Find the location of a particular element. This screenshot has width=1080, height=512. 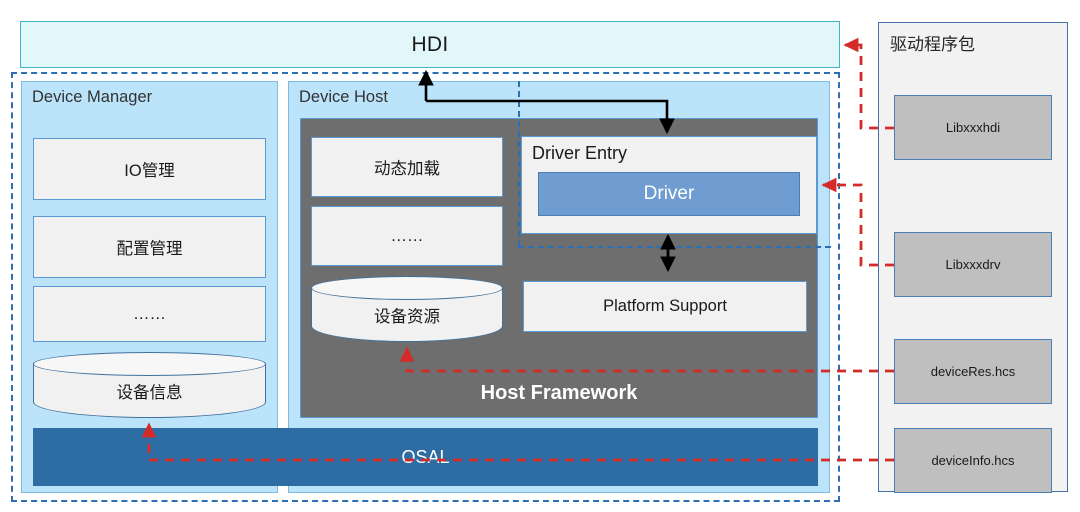

card-platform-support: Platform Support is located at coordinates (665, 306).